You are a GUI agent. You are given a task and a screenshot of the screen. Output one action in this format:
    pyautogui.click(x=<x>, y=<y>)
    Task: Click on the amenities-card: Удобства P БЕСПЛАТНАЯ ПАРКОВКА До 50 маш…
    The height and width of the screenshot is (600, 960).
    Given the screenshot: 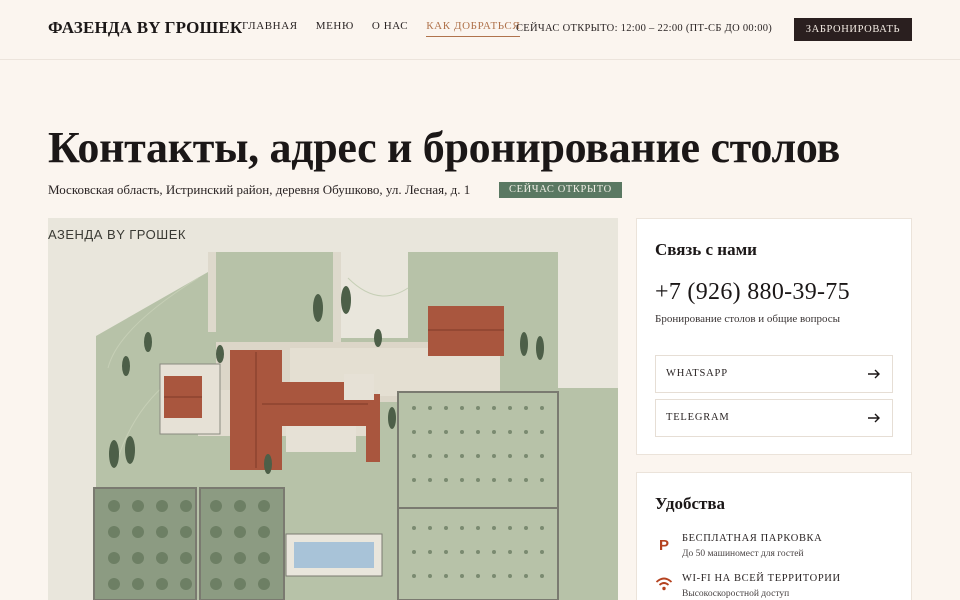 What is the action you would take?
    pyautogui.click(x=774, y=536)
    